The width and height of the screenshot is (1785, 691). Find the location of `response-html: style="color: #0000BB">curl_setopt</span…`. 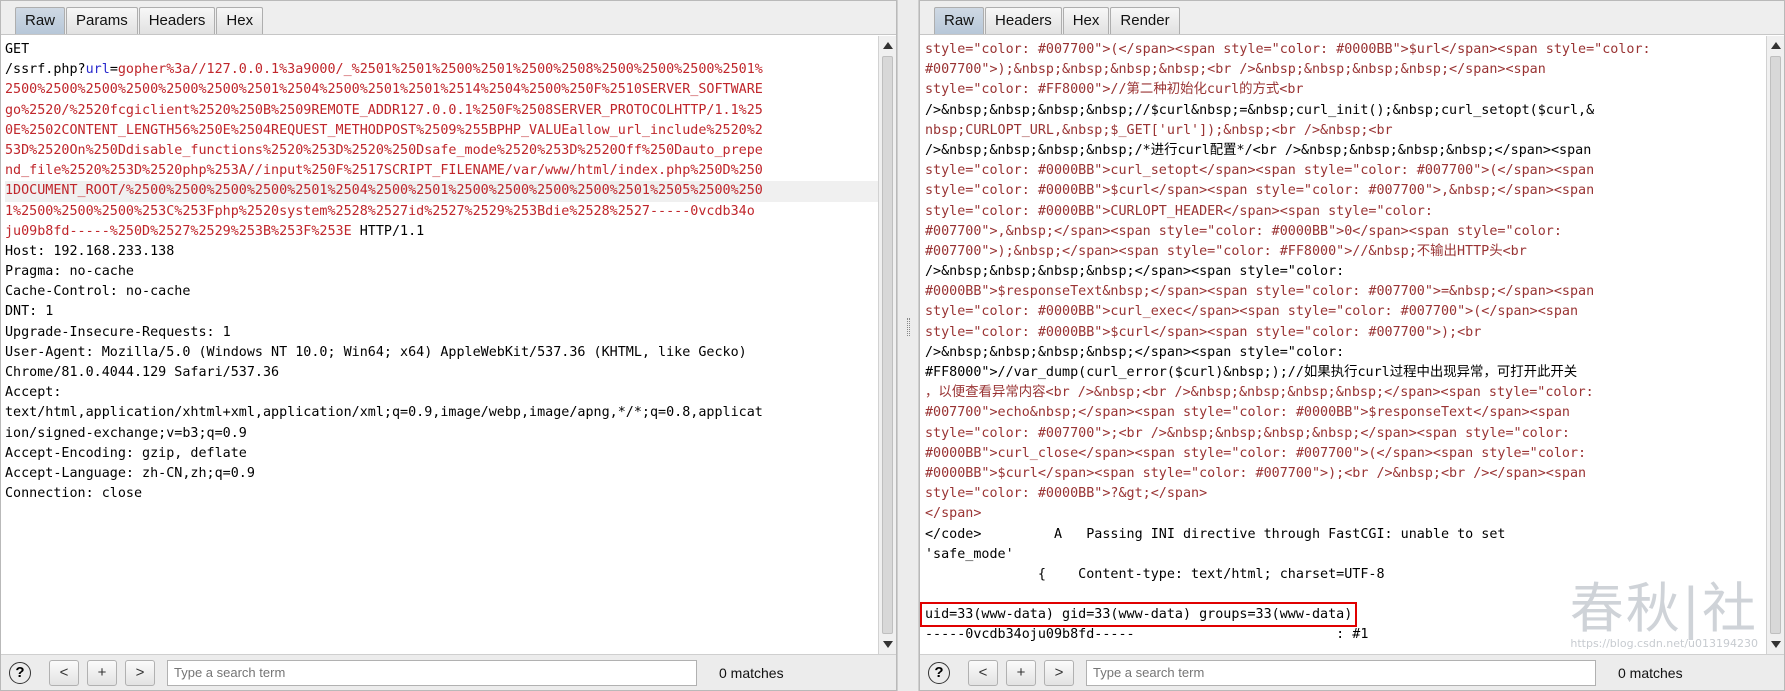

response-html: style="color: #0000BB">curl_setopt</span… is located at coordinates (1260, 171).